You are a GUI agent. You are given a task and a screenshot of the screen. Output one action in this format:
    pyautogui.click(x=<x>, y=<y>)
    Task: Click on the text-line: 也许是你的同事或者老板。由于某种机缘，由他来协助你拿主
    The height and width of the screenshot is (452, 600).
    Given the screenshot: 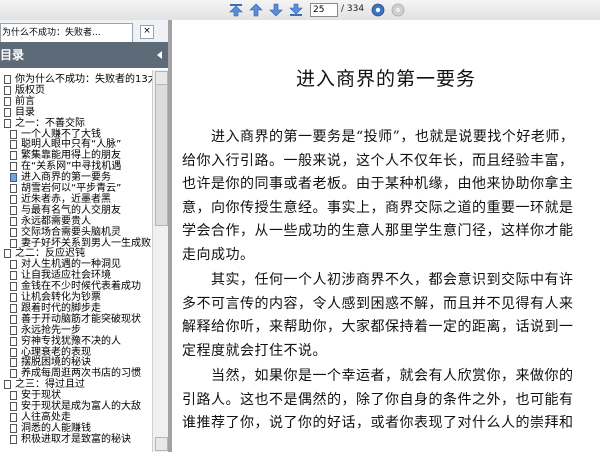 What is the action you would take?
    pyautogui.click(x=378, y=184)
    